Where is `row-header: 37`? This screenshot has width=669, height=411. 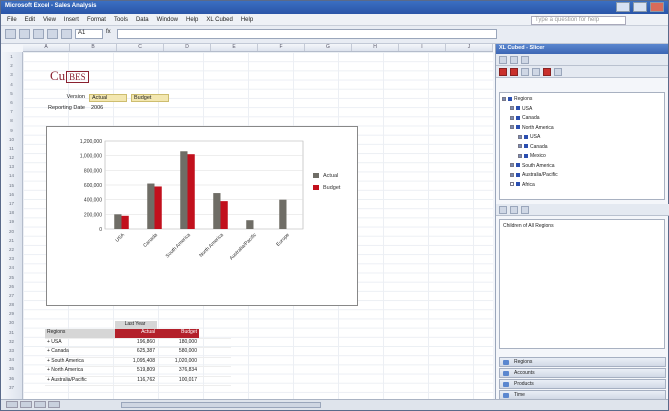
row-header: 37 is located at coordinates (11, 387).